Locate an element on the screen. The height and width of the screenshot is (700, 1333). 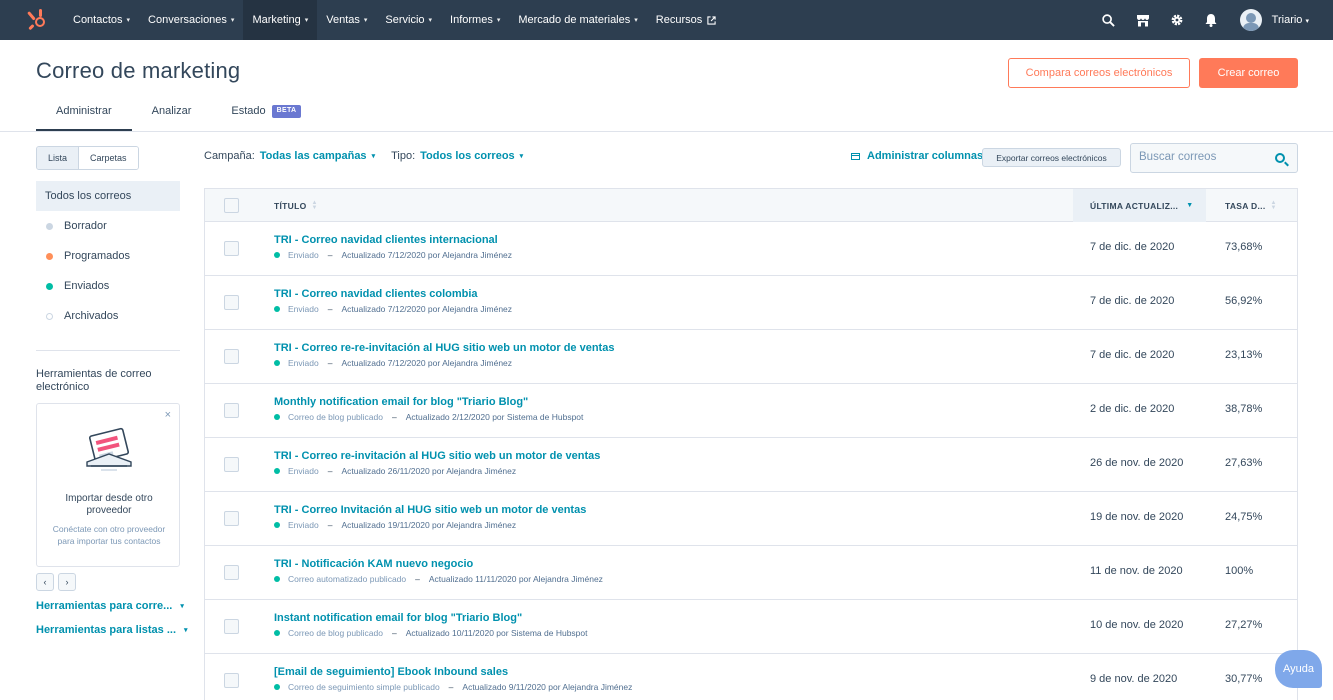
table-header: TÍTULO ▲ ▼ ÚLTIMA ACTUALIZ... ▼ TASA D... ▲ ▼ is located at coordinates (751, 205).